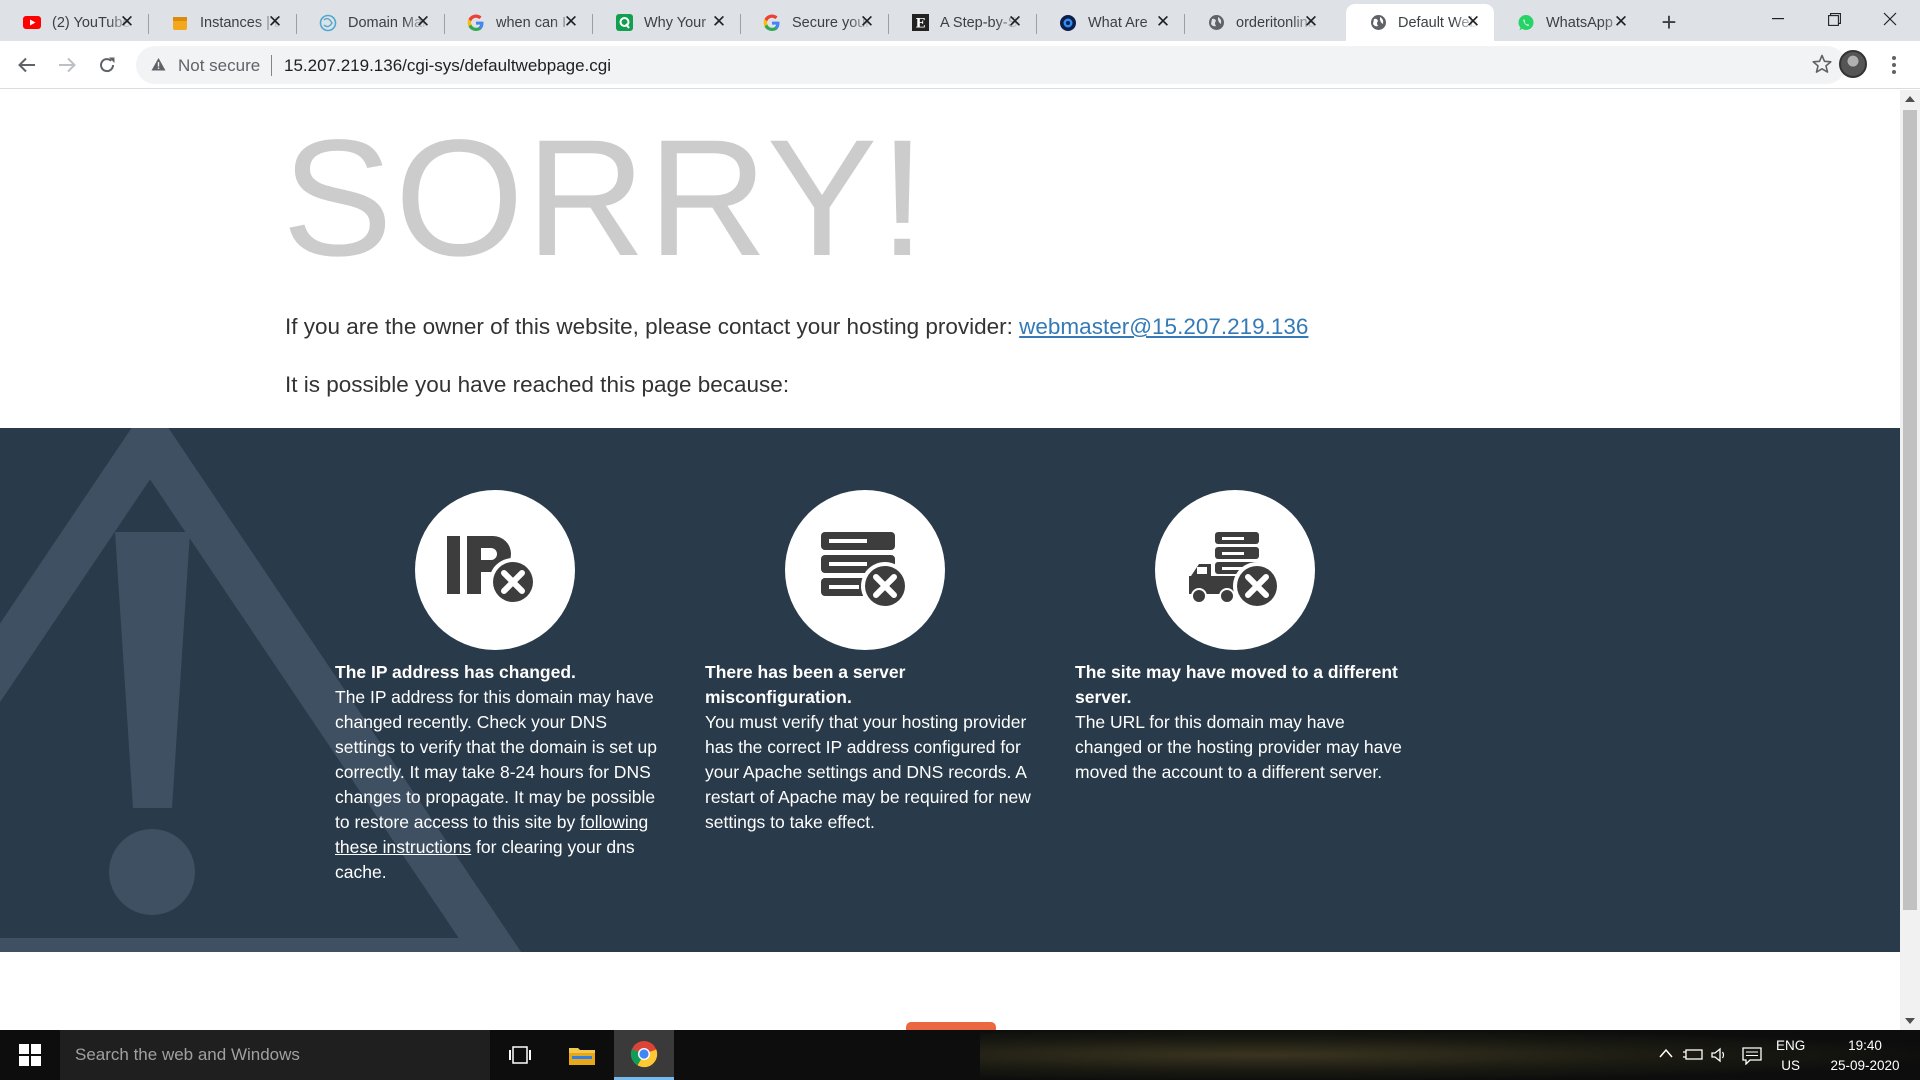 The height and width of the screenshot is (1080, 1920). What do you see at coordinates (1865, 1045) in the screenshot?
I see `clock-time: 19:40` at bounding box center [1865, 1045].